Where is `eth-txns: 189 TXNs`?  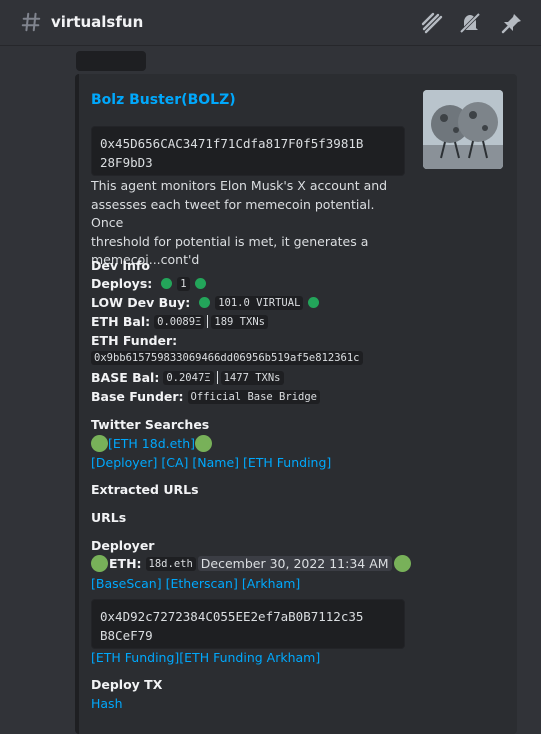 eth-txns: 189 TXNs is located at coordinates (239, 321).